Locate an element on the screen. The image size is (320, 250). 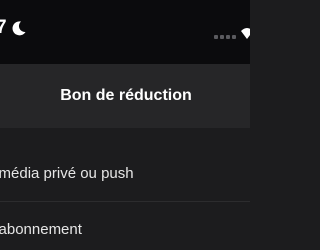
list-item-label: n média privé ou push is located at coordinates (67, 173).